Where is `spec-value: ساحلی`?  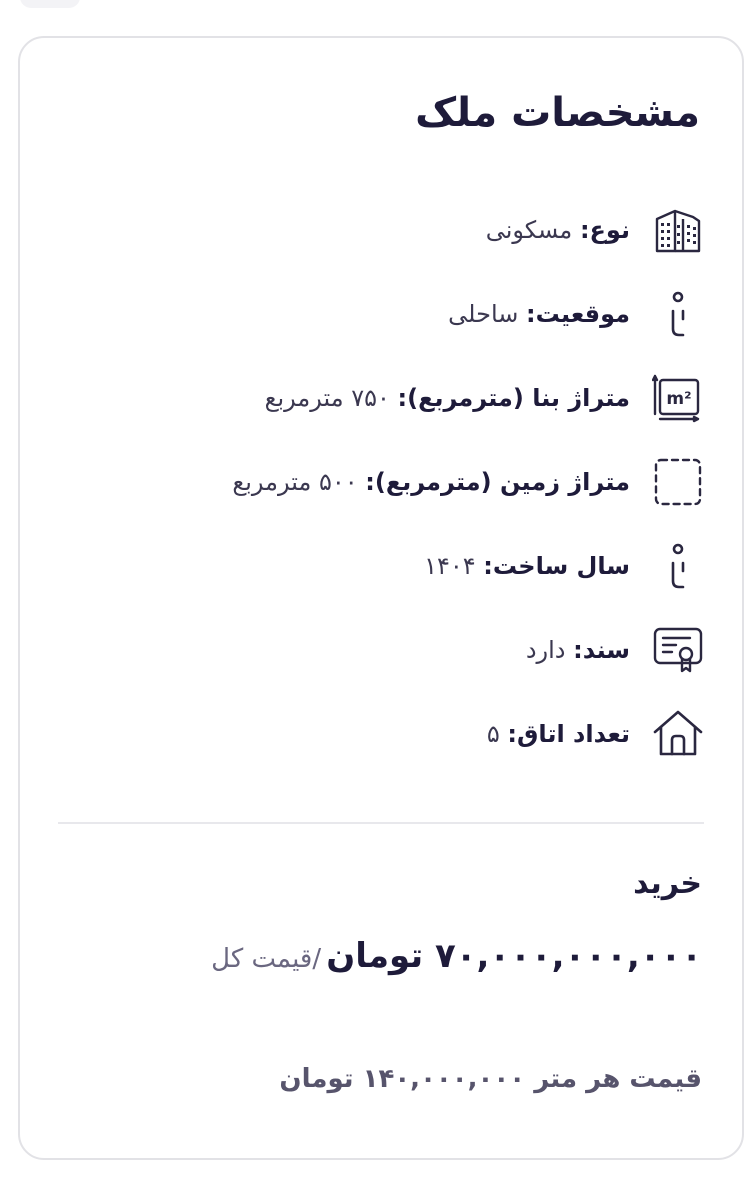 spec-value: ساحلی is located at coordinates (483, 314).